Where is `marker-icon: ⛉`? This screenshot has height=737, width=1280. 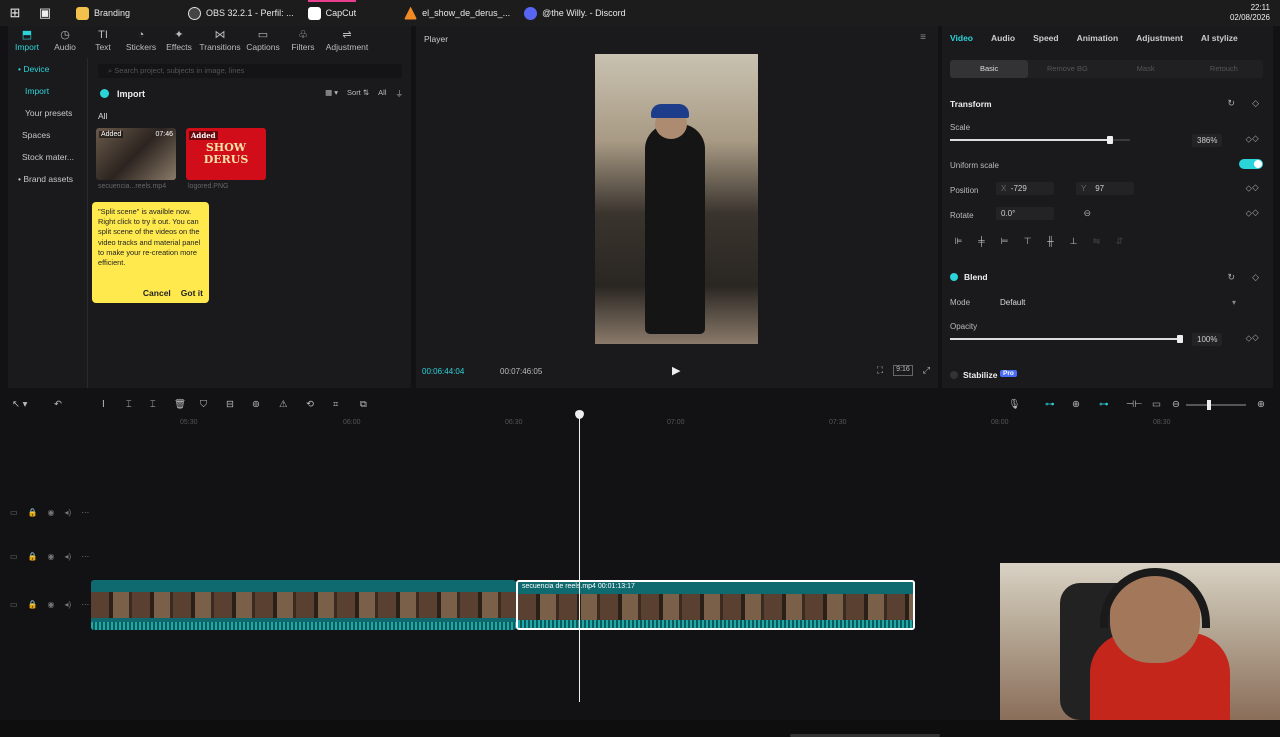 marker-icon: ⛉ is located at coordinates (203, 404).